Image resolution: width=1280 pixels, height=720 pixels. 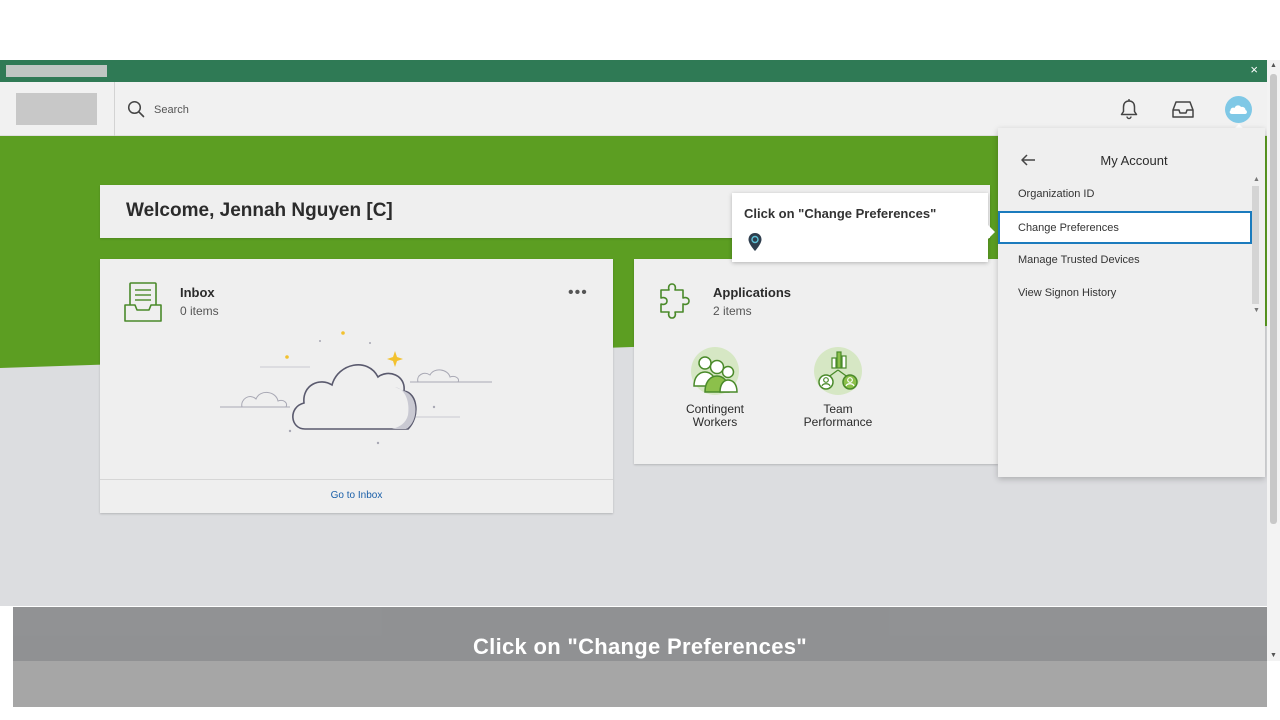 What do you see at coordinates (991, 232) in the screenshot?
I see `tooltip-arrow` at bounding box center [991, 232].